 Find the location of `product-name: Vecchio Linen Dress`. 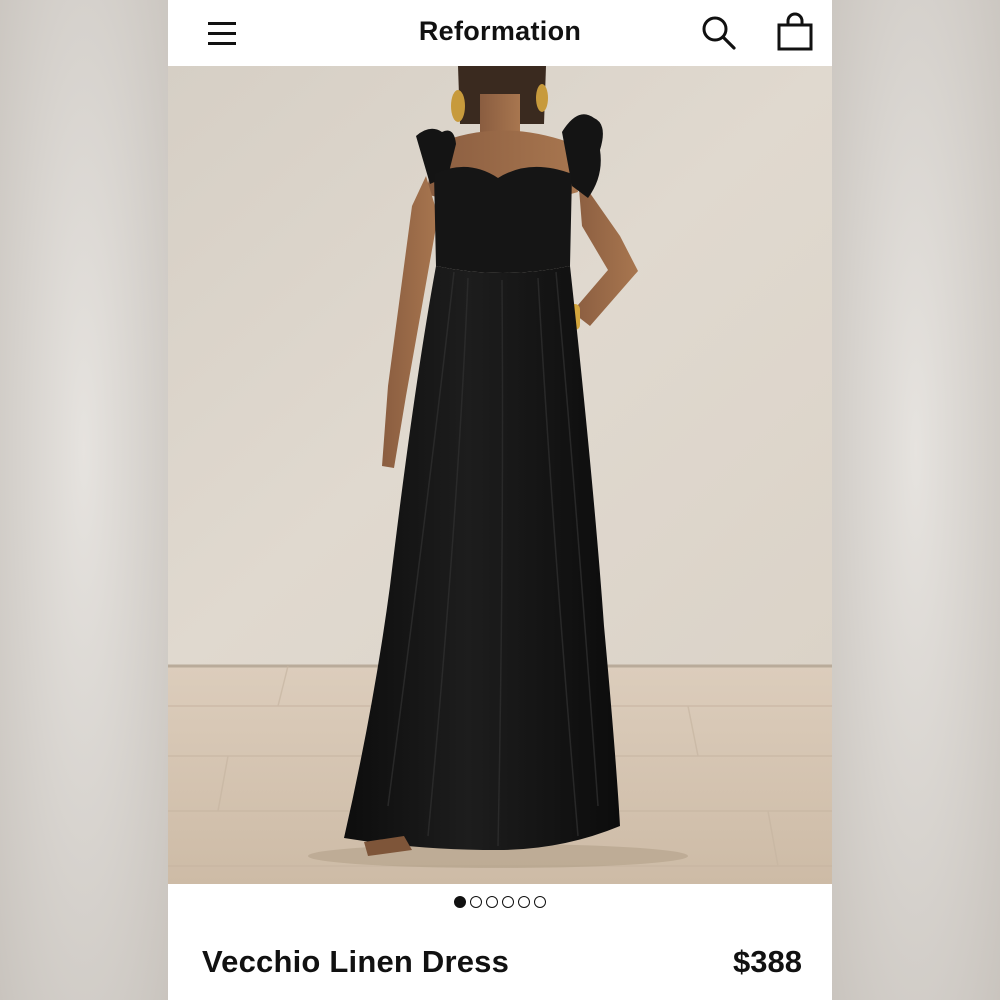

product-name: Vecchio Linen Dress is located at coordinates (356, 961).